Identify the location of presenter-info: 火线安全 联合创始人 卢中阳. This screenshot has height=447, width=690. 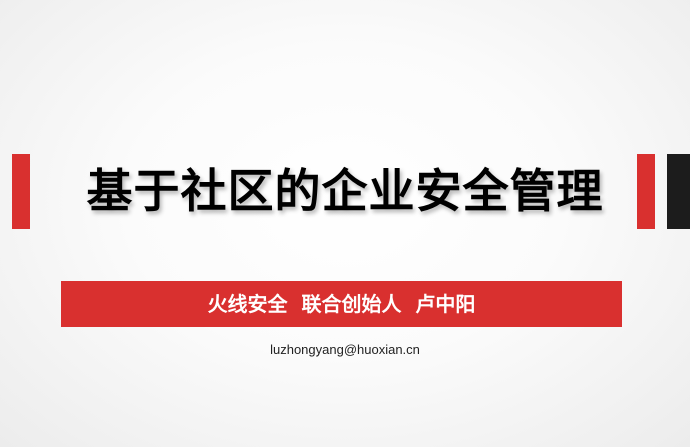
(341, 304).